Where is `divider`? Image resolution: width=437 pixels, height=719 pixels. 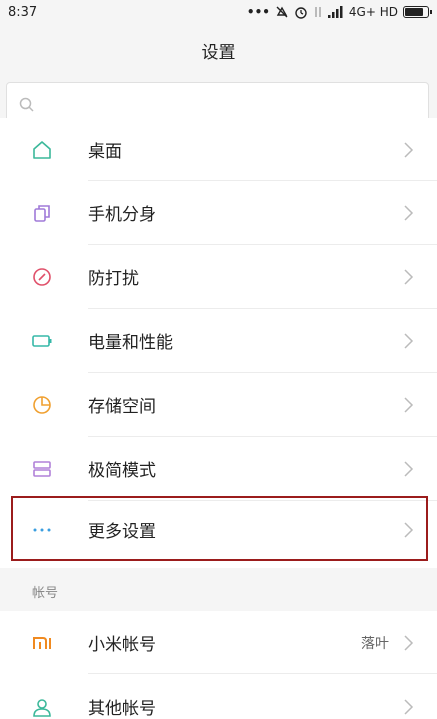 divider is located at coordinates (262, 673).